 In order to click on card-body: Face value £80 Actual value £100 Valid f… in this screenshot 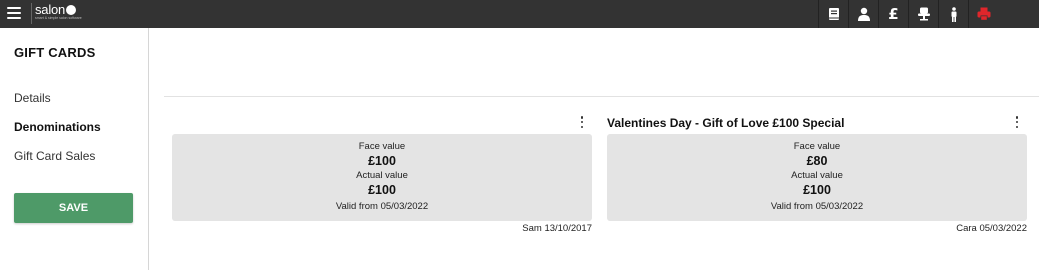, I will do `click(817, 177)`.